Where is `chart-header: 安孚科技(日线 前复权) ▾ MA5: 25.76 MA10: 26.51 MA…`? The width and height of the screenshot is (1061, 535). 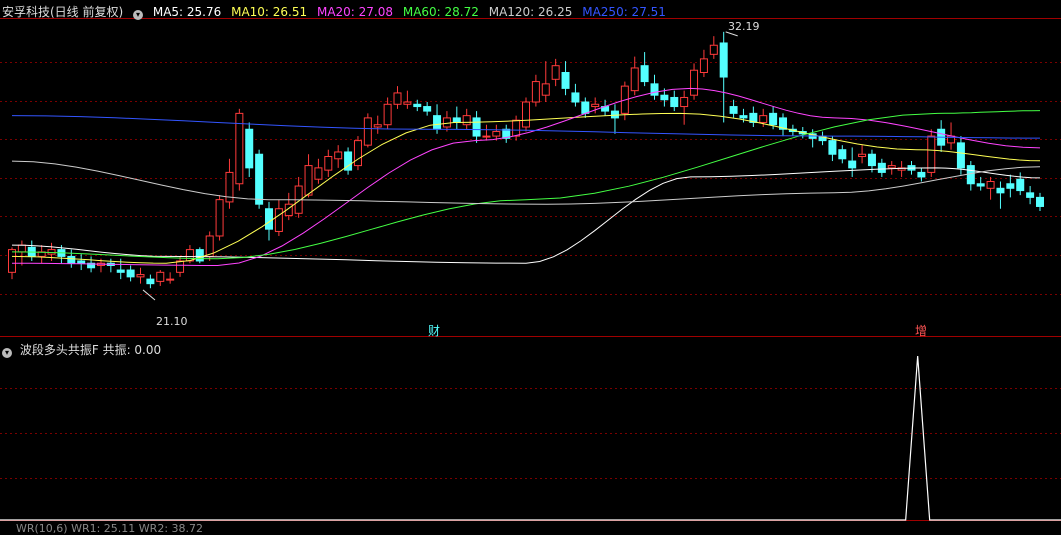 chart-header: 安孚科技(日线 前复权) ▾ MA5: 25.76 MA10: 26.51 MA… is located at coordinates (337, 11).